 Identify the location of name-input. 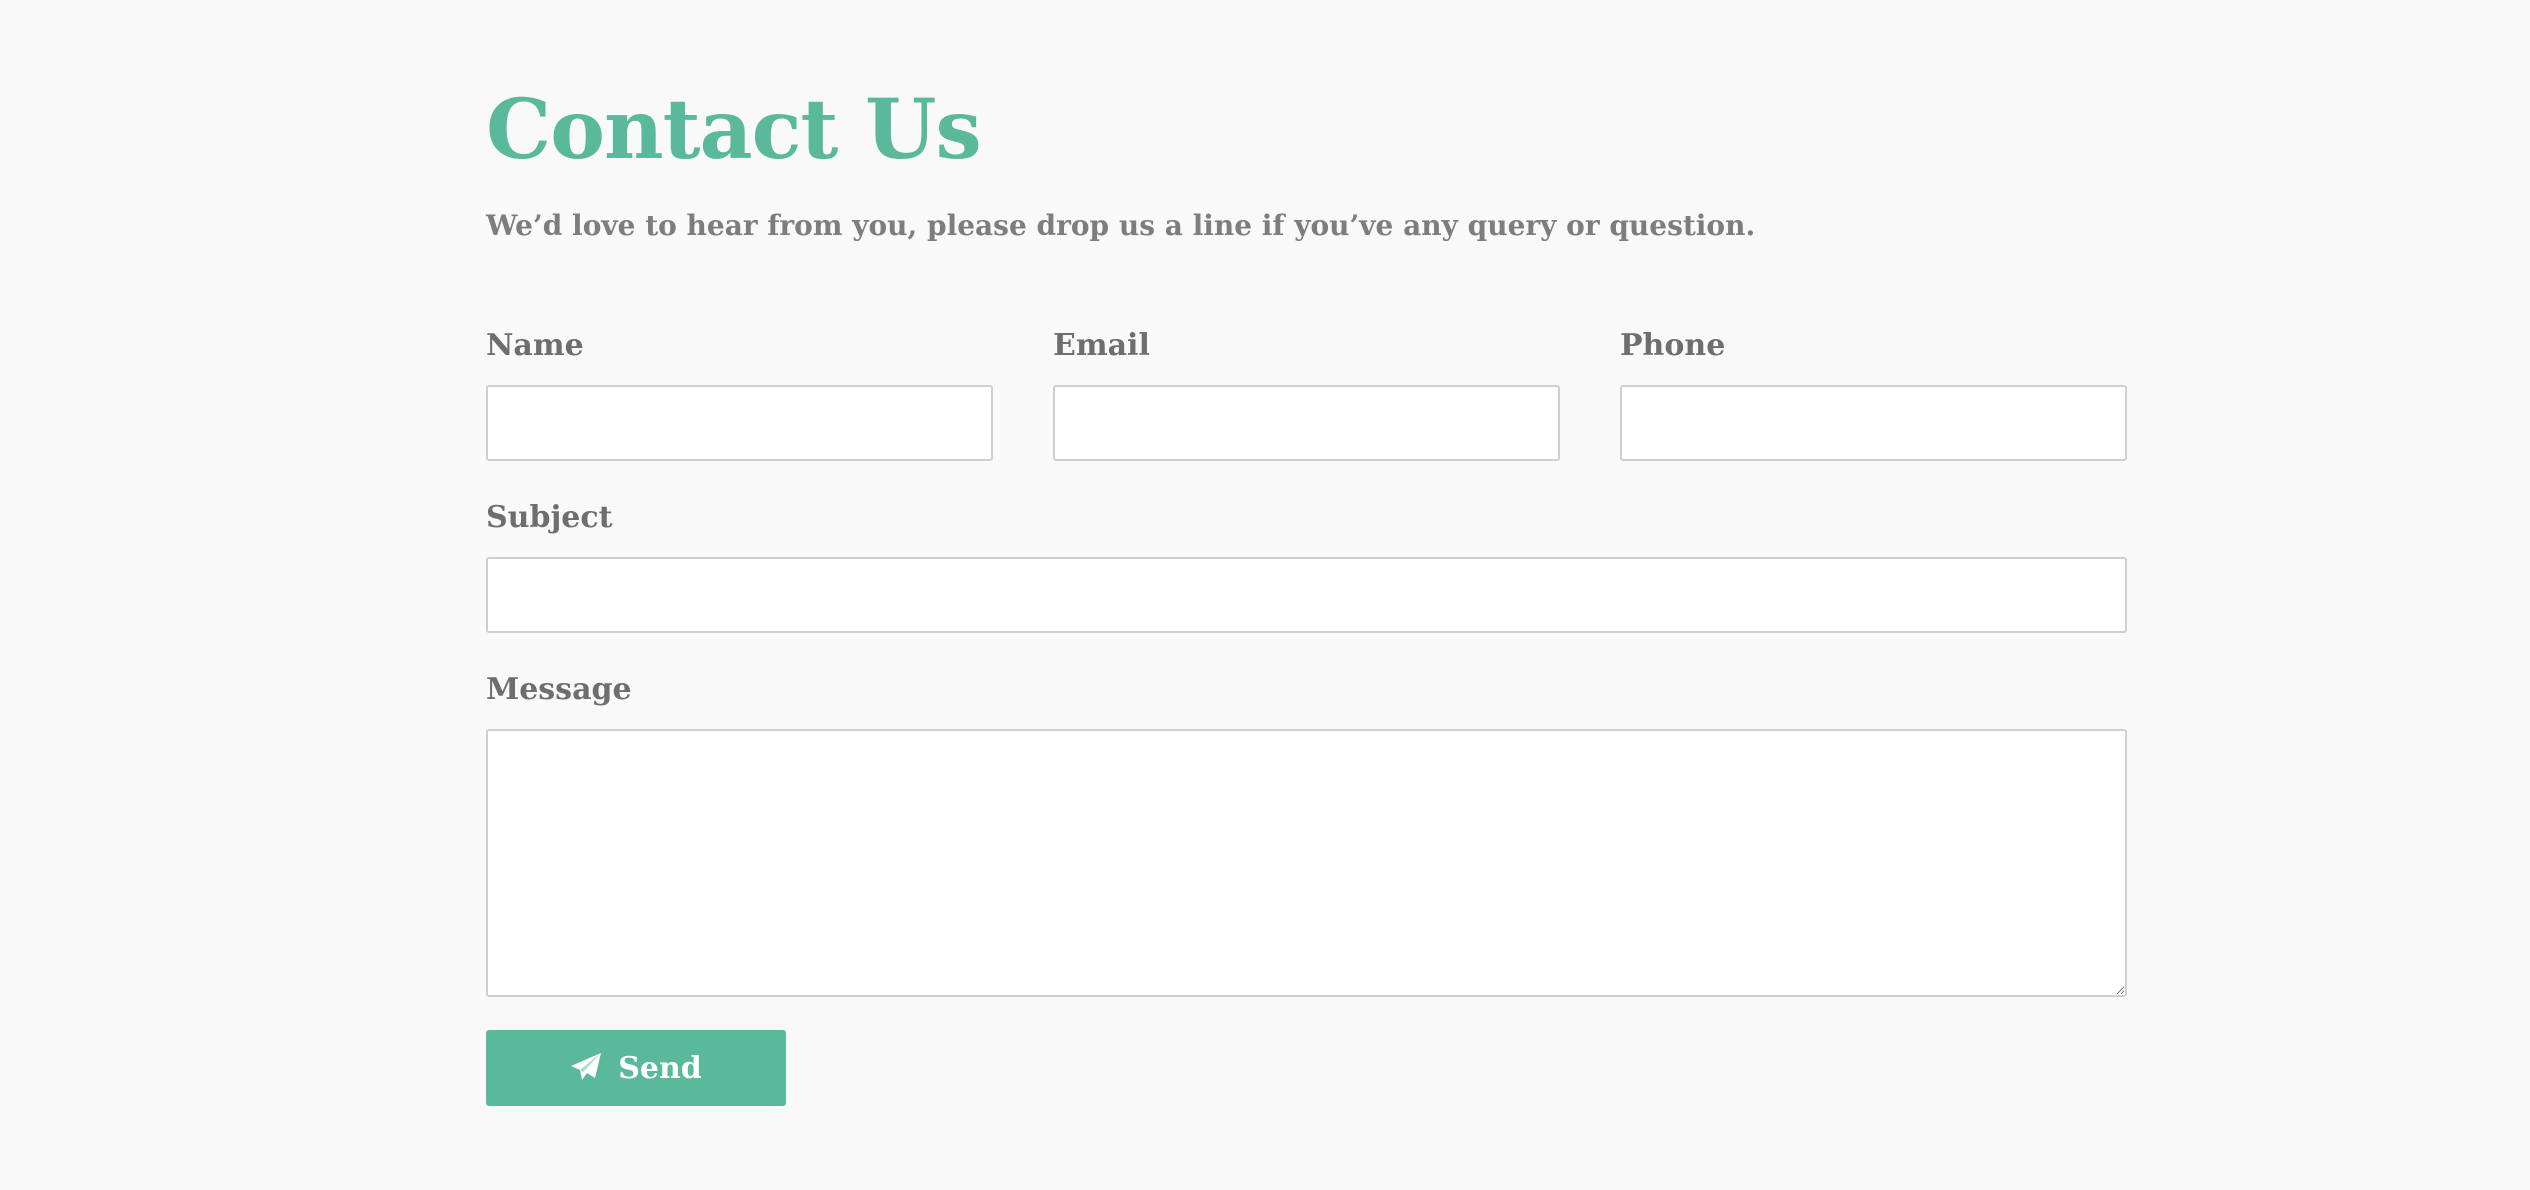
(739, 423).